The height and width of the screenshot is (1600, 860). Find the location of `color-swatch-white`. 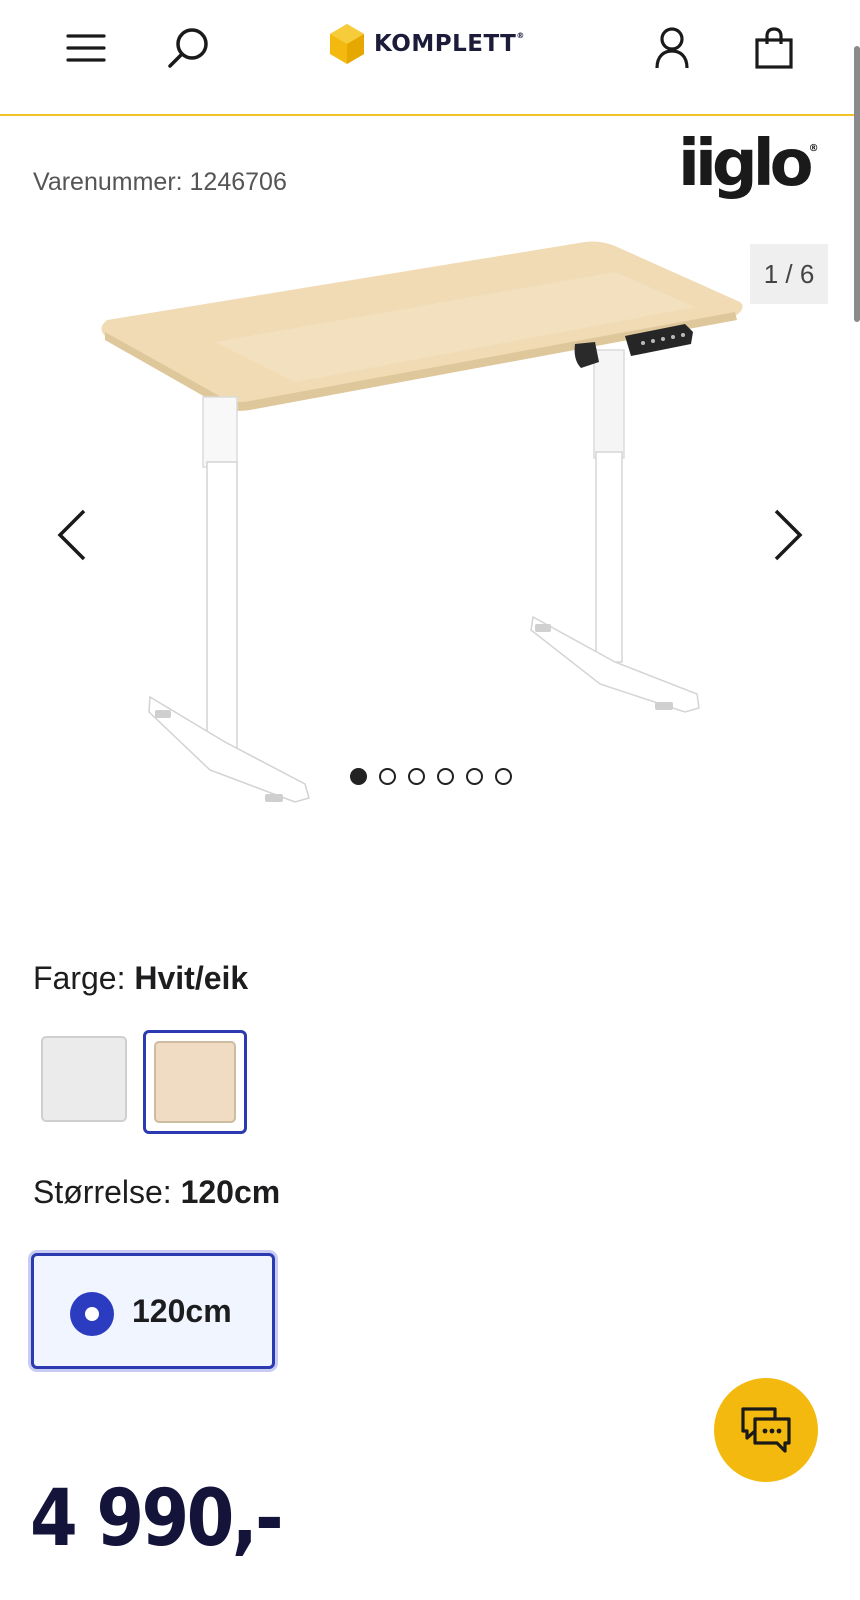

color-swatch-white is located at coordinates (87, 1082).